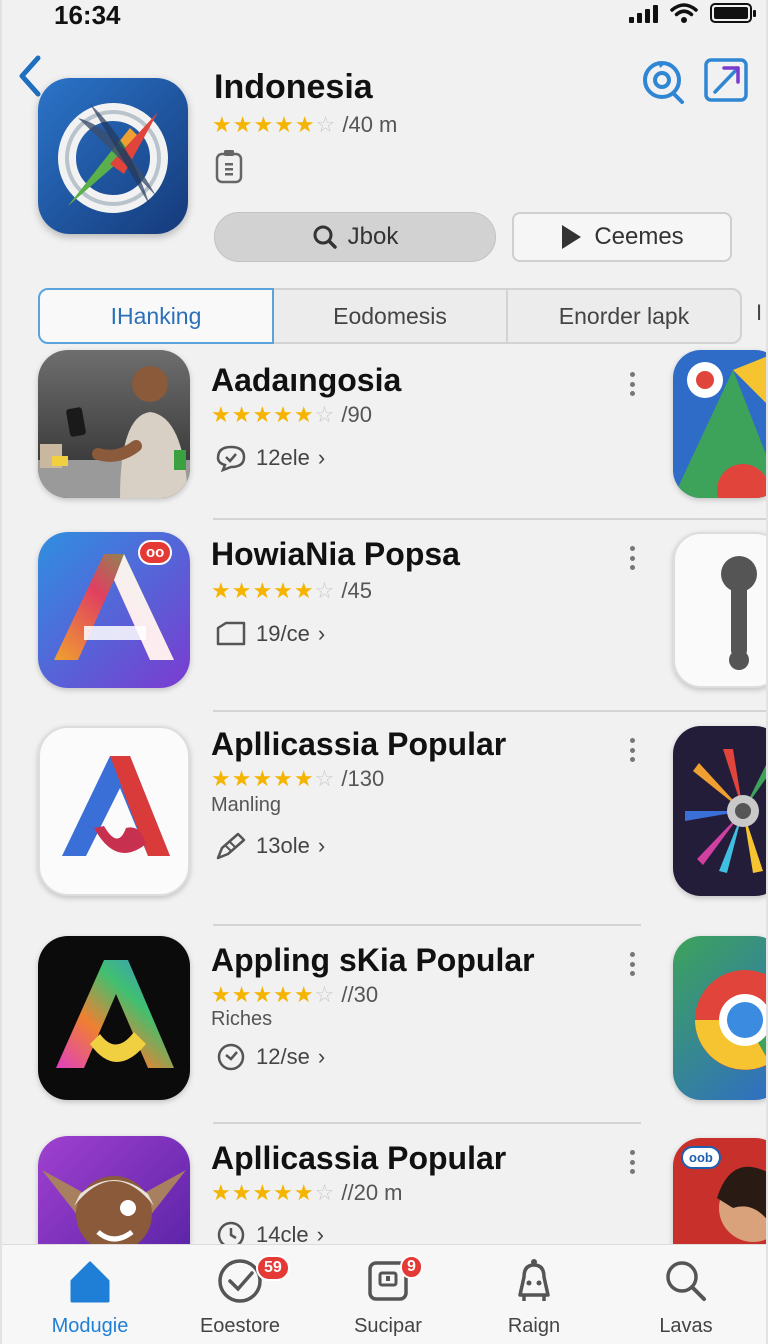  I want to click on nav-modugie: Modugie, so click(90, 1294).